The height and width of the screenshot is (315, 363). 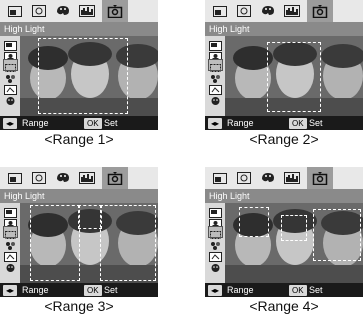 I want to click on panel-caption: <Range 1>, so click(x=79, y=139).